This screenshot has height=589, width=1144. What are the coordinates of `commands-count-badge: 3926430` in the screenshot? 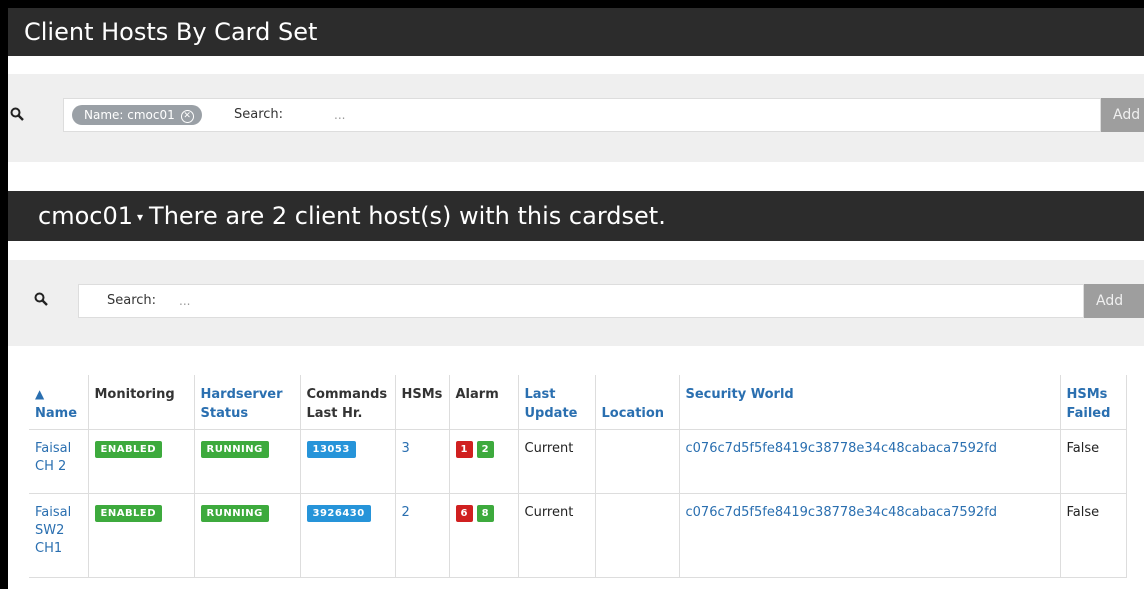 It's located at (338, 513).